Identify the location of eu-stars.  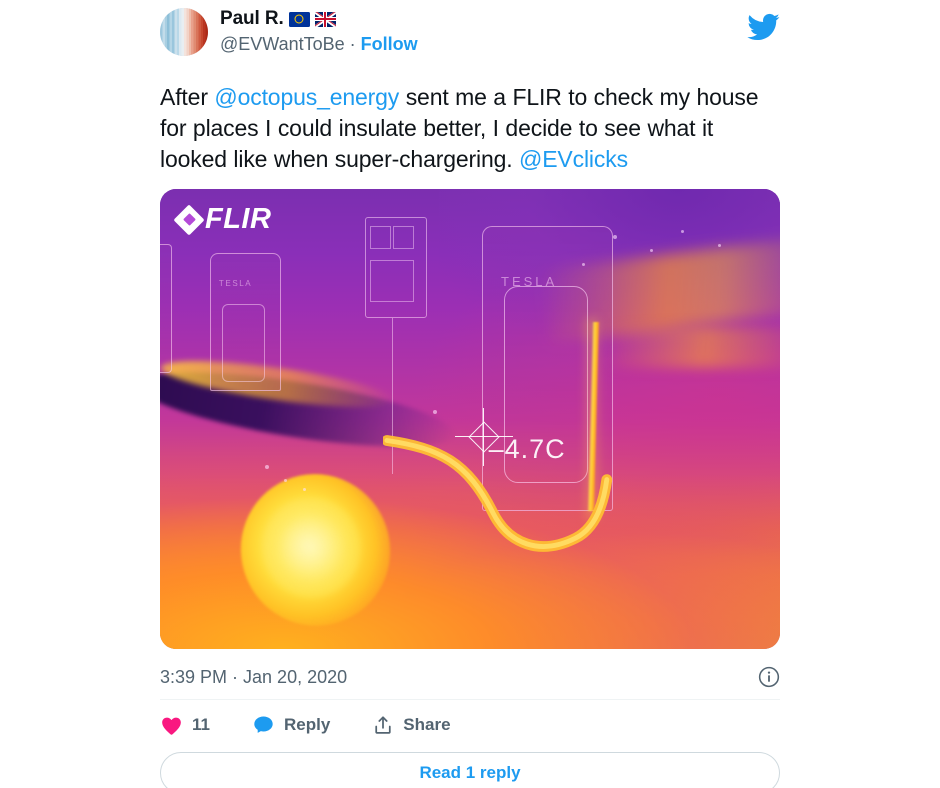
(299, 19).